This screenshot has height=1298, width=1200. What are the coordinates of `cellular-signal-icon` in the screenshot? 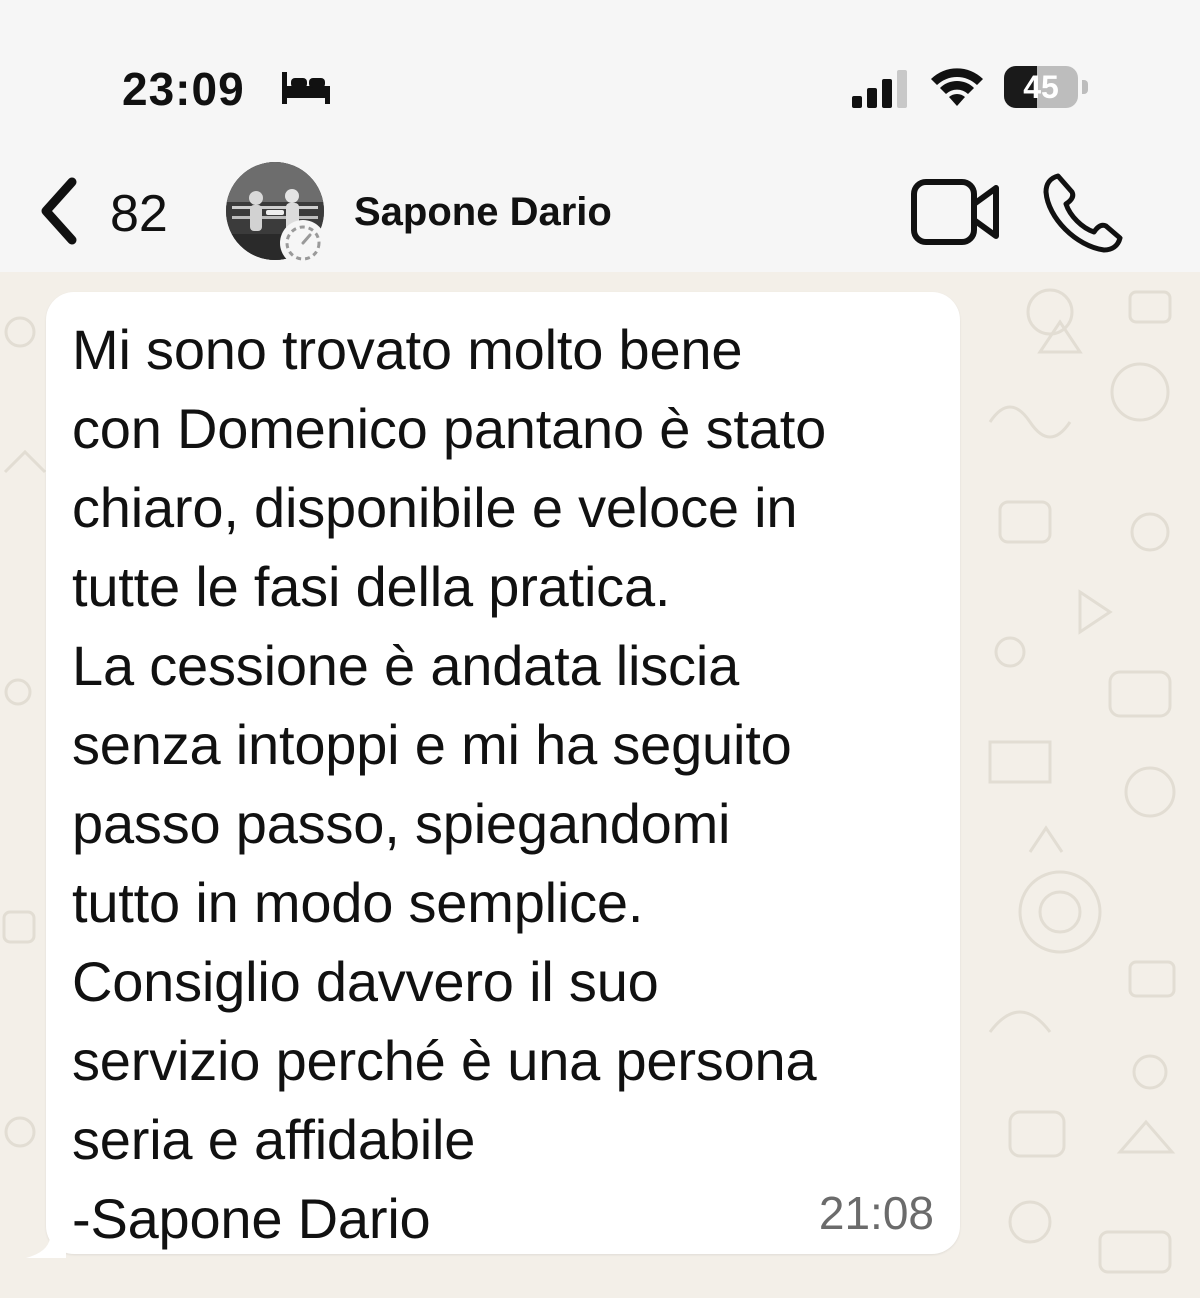 It's located at (879, 89).